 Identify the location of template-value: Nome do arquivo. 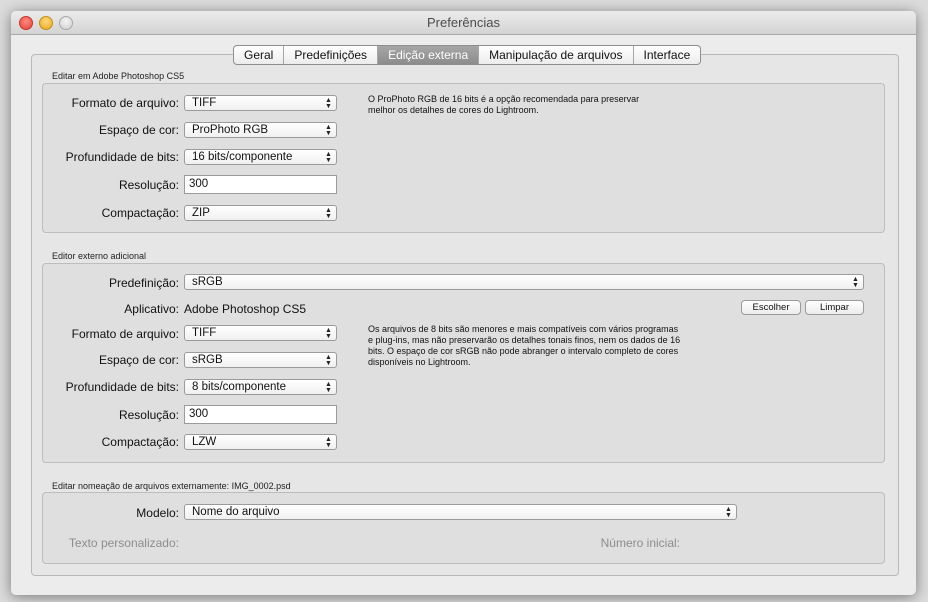
(236, 512).